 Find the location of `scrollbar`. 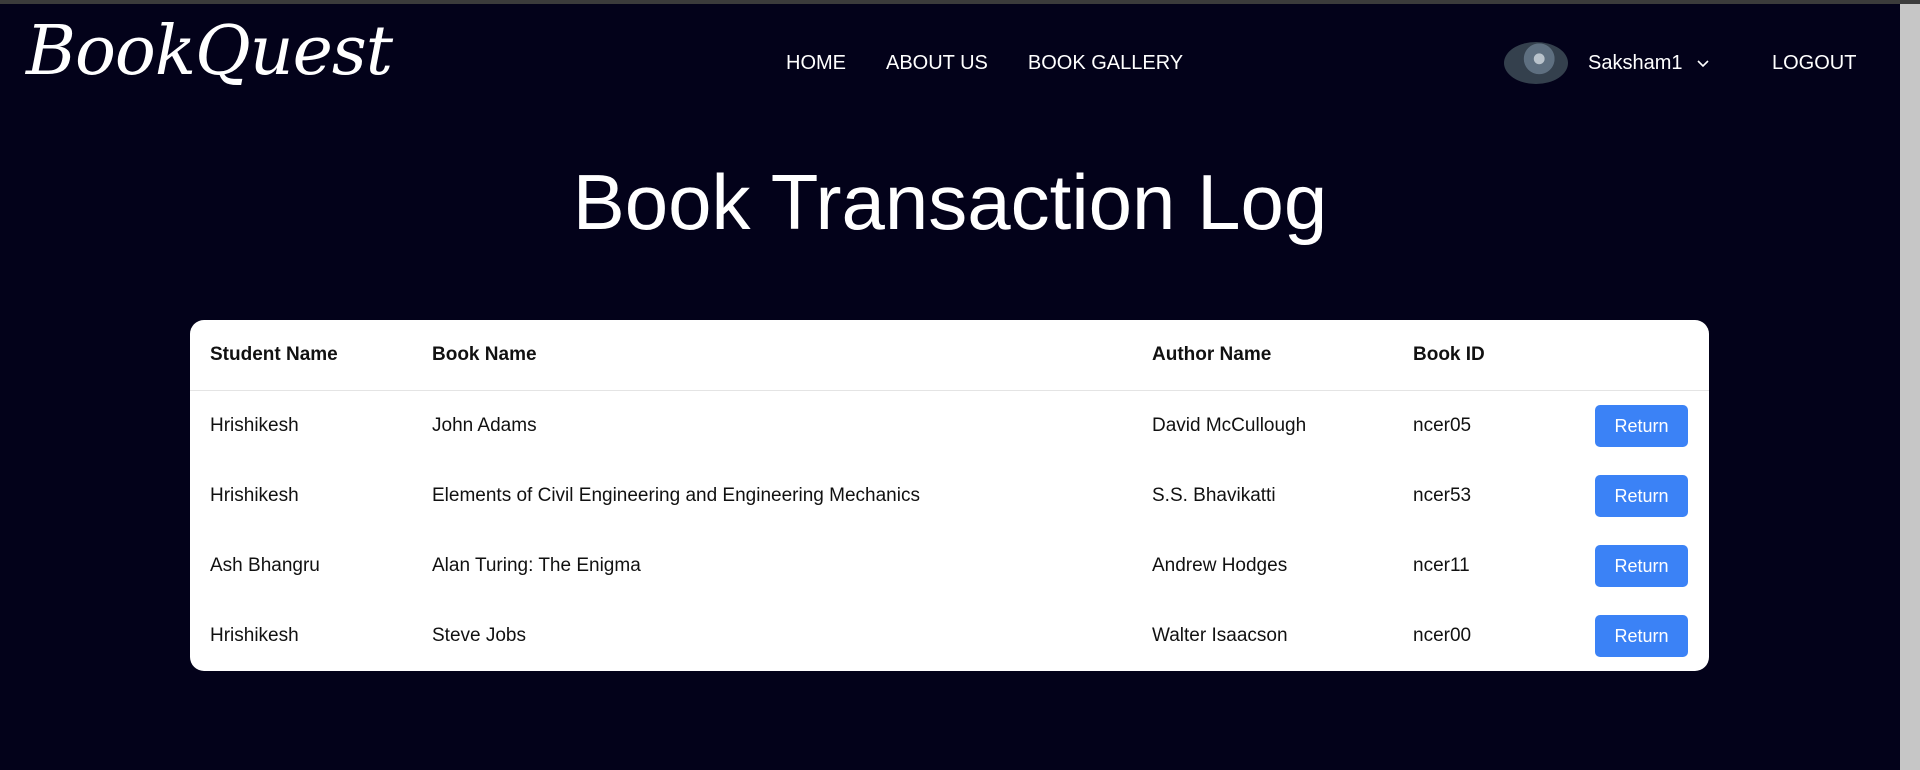

scrollbar is located at coordinates (1910, 387).